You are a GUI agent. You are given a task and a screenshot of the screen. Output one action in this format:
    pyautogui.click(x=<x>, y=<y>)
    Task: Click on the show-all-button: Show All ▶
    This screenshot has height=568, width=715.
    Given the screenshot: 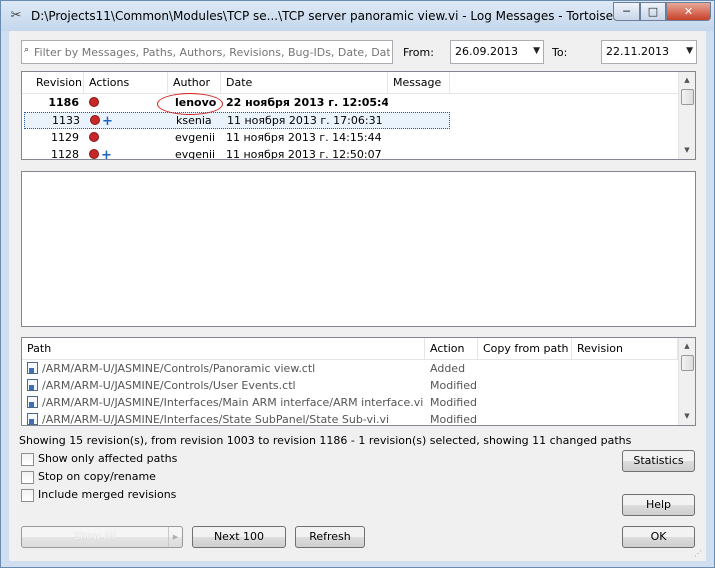 What is the action you would take?
    pyautogui.click(x=102, y=537)
    